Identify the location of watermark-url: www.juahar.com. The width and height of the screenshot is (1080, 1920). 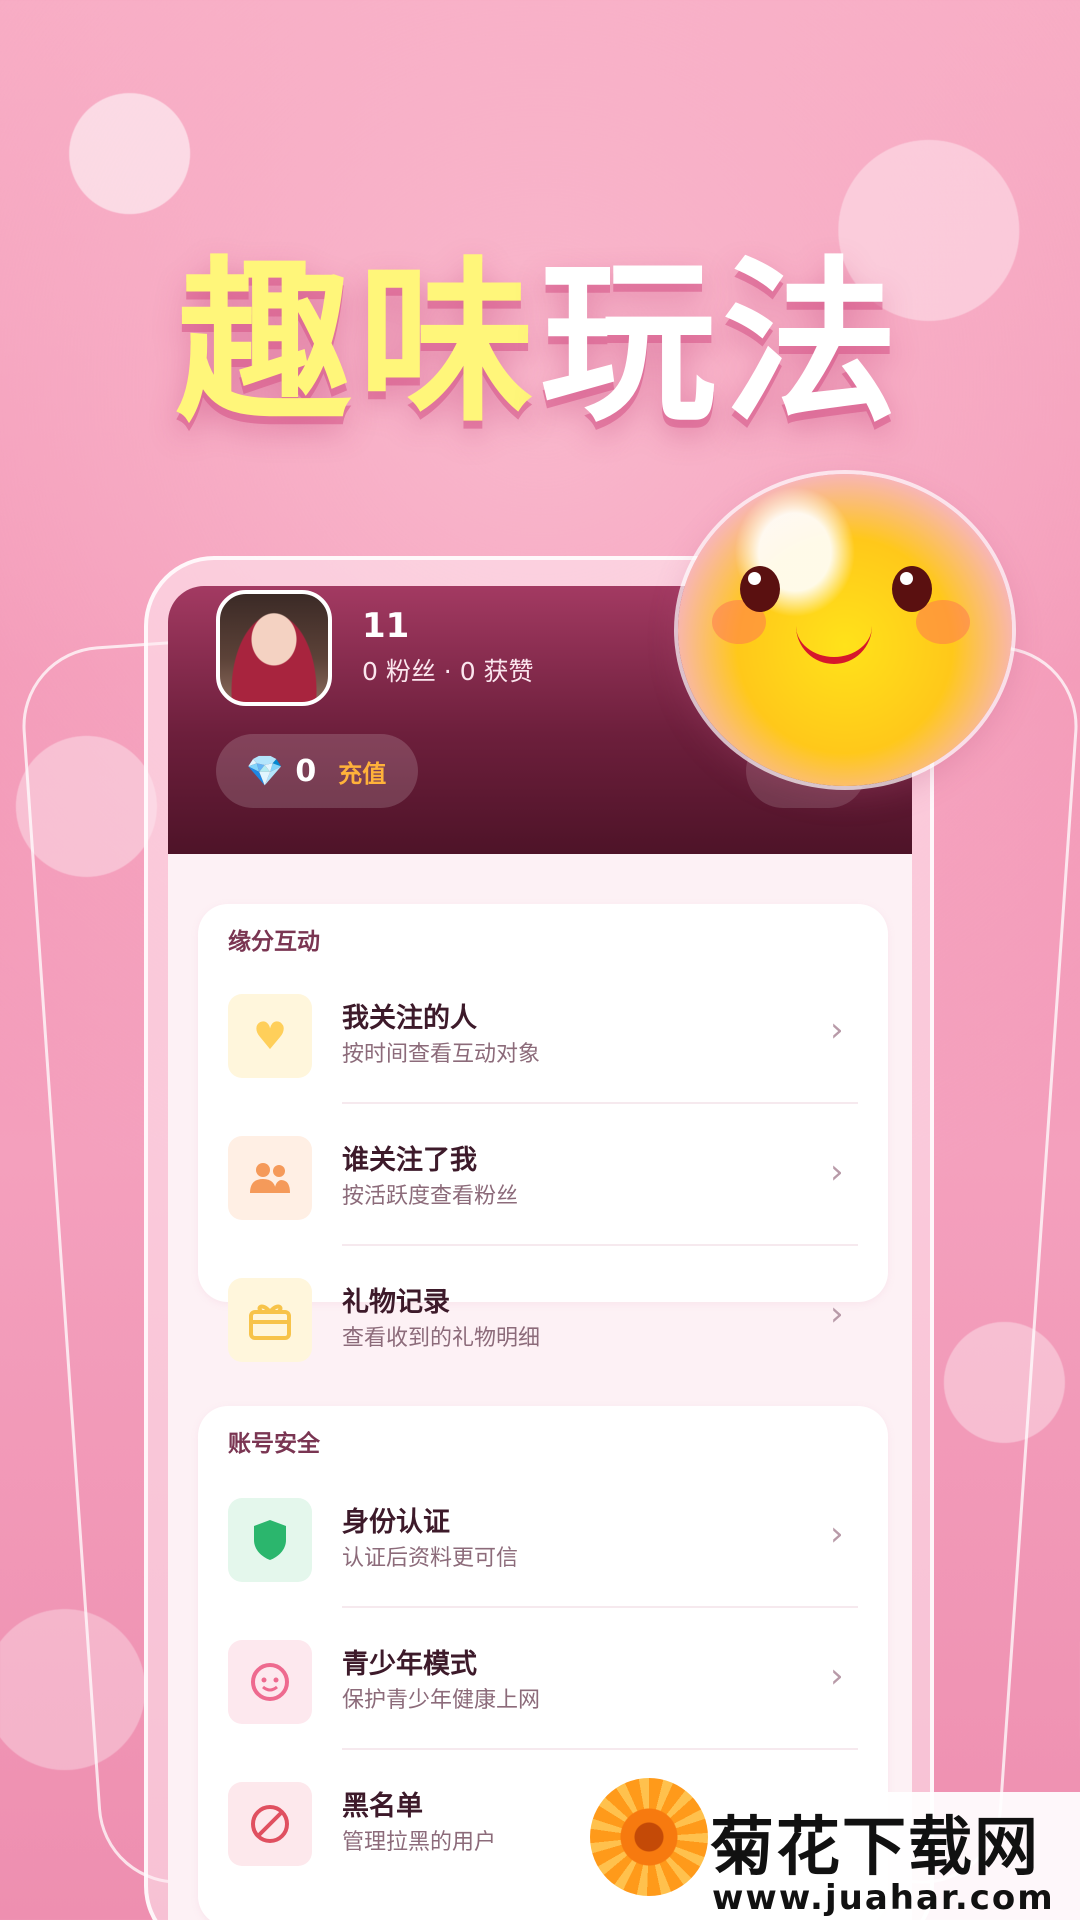
(883, 1898).